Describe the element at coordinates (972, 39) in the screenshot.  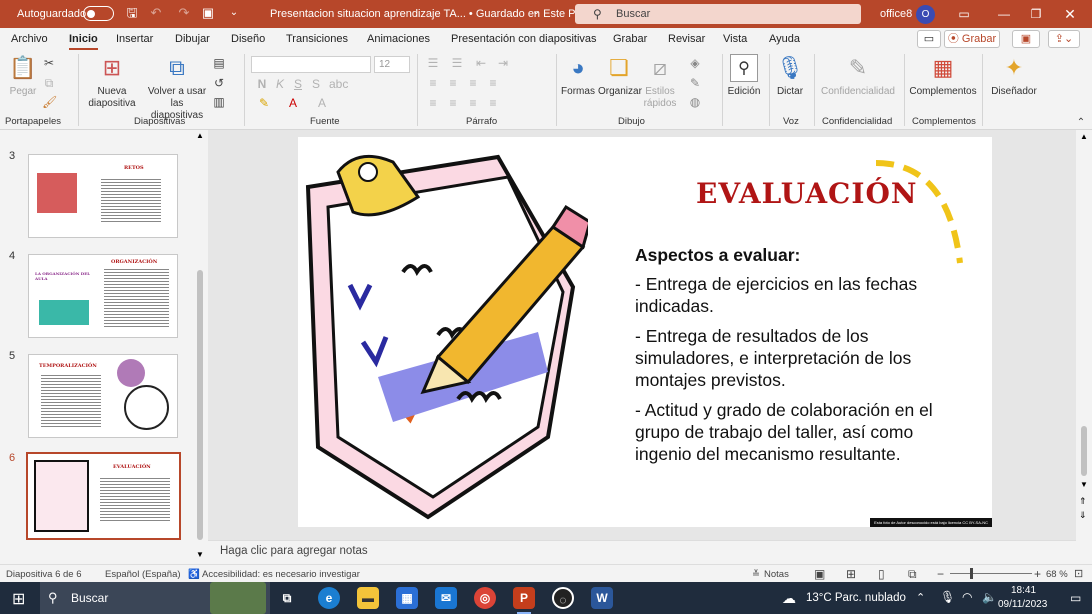
I see `record-button: ⦿ Grabar` at that location.